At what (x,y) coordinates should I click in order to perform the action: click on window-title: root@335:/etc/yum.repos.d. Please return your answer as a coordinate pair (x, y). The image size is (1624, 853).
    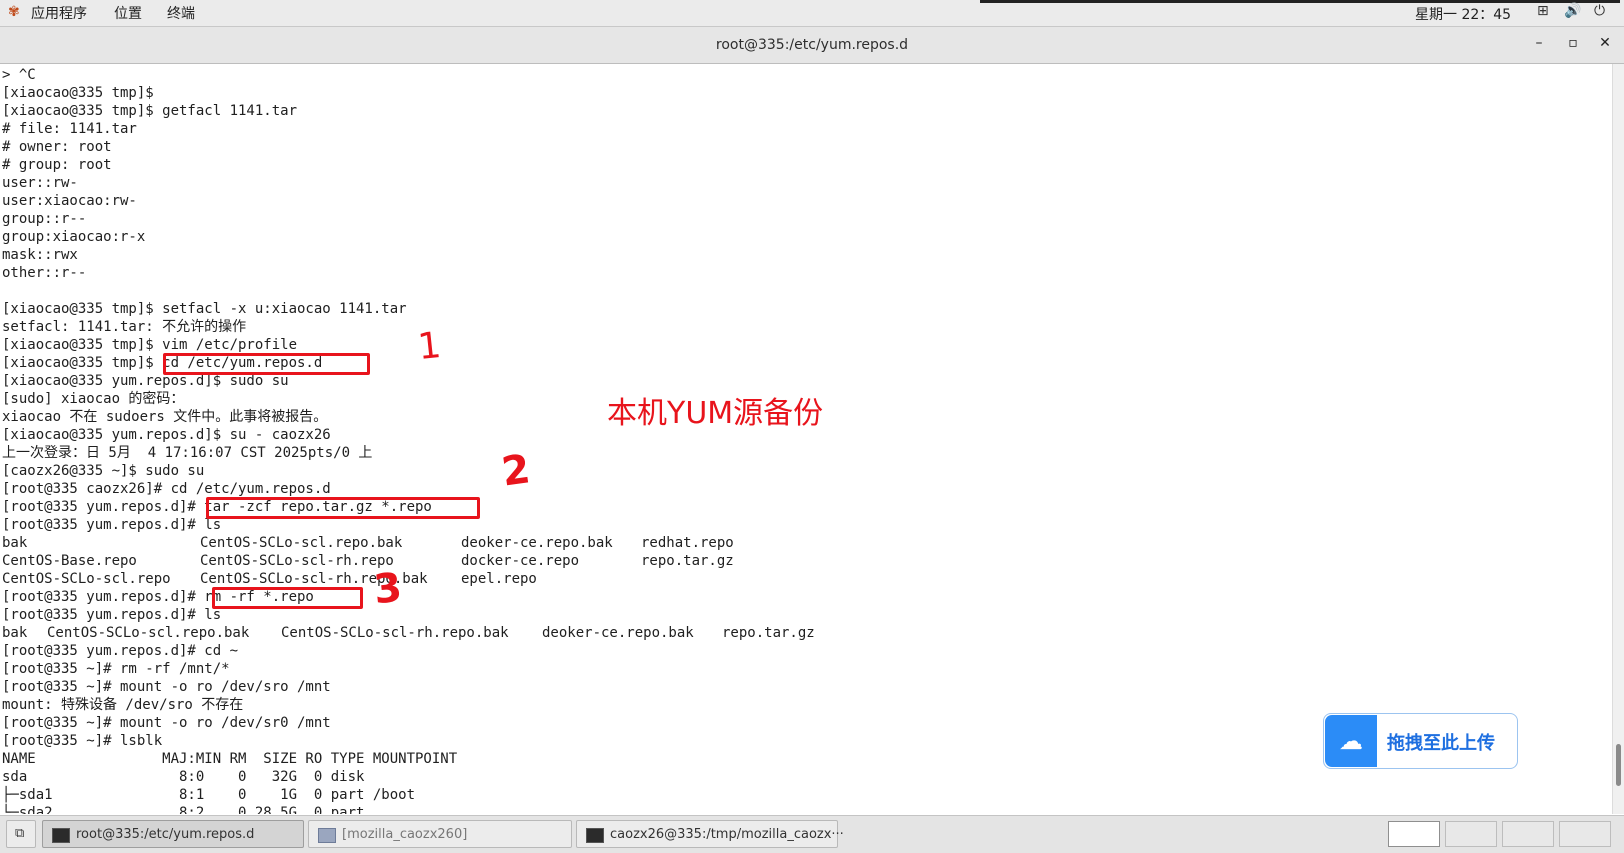
    Looking at the image, I should click on (812, 45).